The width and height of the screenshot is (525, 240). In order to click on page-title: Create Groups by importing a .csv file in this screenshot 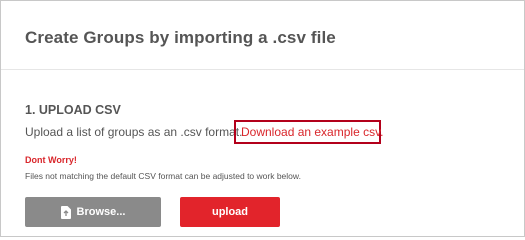, I will do `click(180, 37)`.